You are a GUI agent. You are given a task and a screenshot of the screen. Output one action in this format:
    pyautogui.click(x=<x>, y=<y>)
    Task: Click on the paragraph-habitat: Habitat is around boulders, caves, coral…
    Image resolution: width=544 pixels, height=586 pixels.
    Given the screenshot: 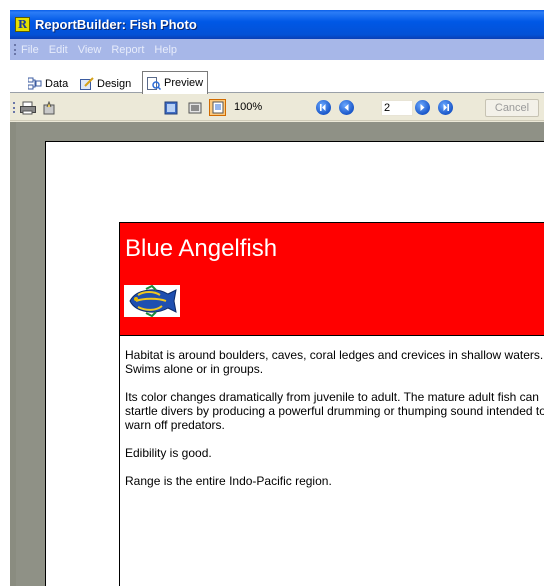 What is the action you would take?
    pyautogui.click(x=334, y=362)
    